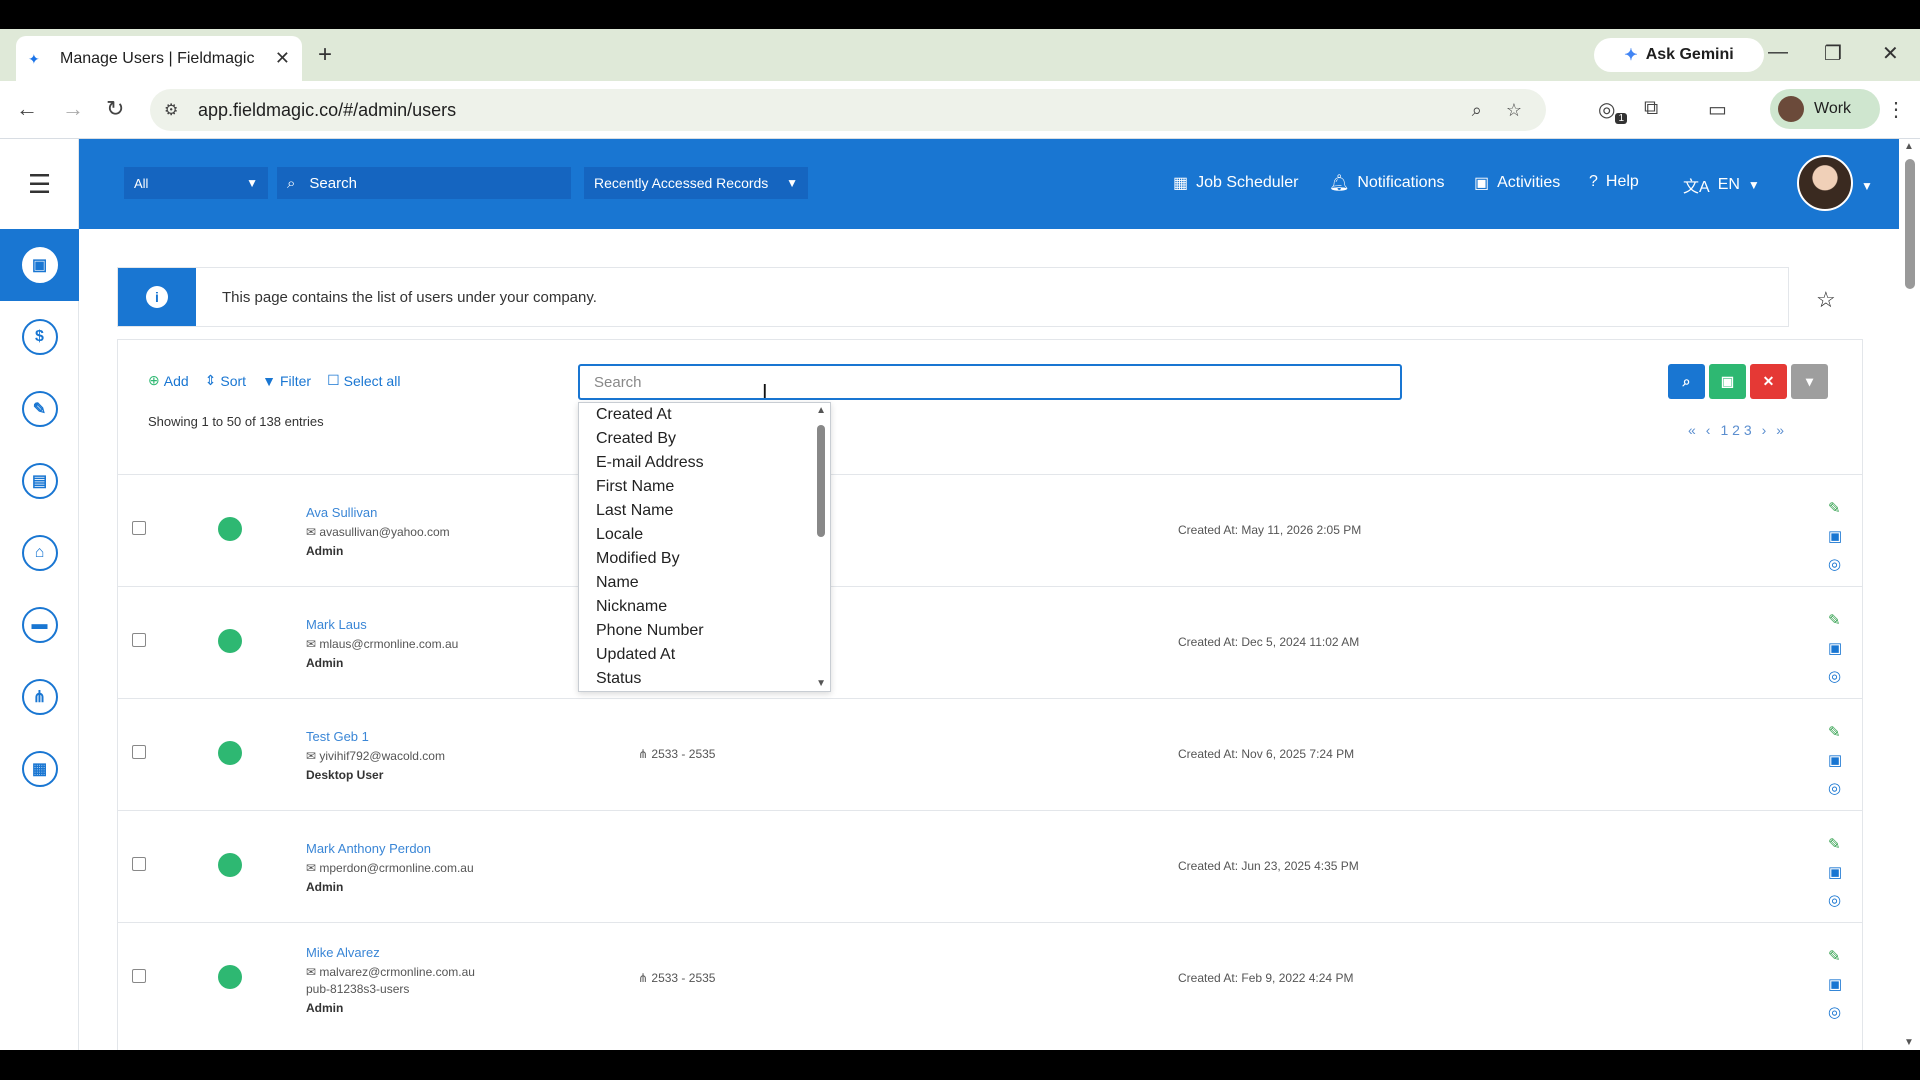 Image resolution: width=1920 pixels, height=1080 pixels. Describe the element at coordinates (368, 848) in the screenshot. I see `user-name-link: Mark Anthony Perdon` at that location.